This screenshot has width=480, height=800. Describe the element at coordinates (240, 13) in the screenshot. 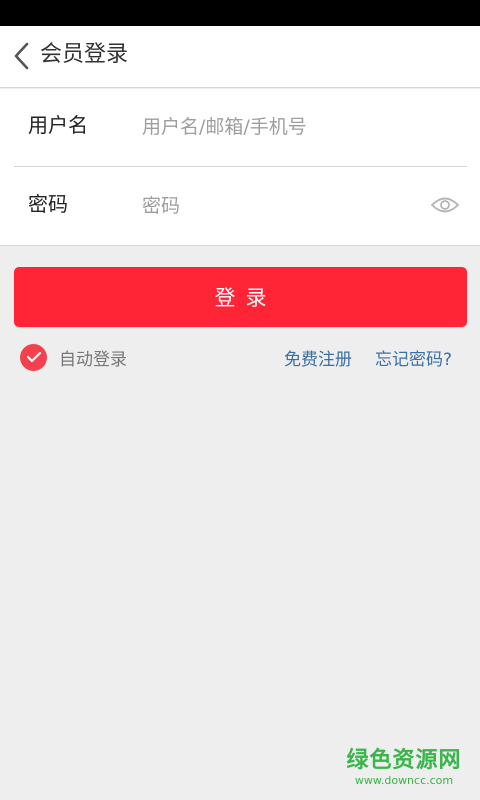

I see `status-bar` at that location.